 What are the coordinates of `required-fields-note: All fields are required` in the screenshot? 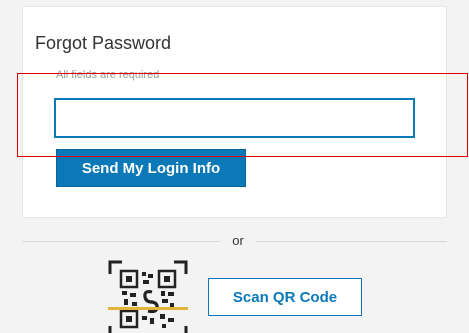 It's located at (108, 75).